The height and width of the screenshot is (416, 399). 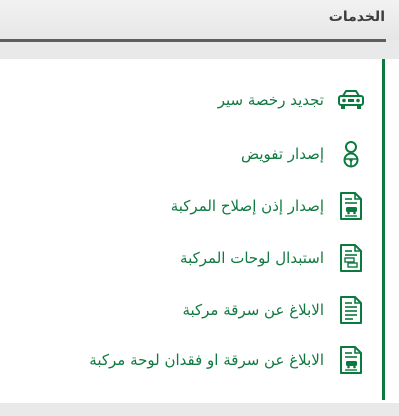 I want to click on service-label: إصدار تفويض, so click(x=282, y=154).